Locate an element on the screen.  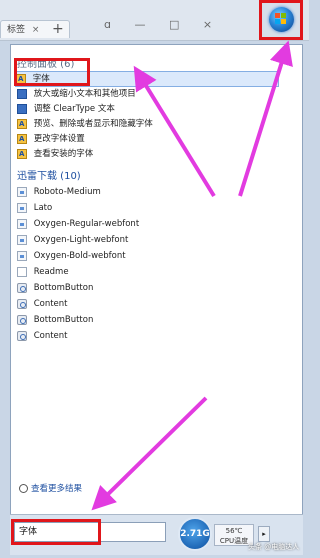
result-label: Readme is located at coordinates (51, 272).